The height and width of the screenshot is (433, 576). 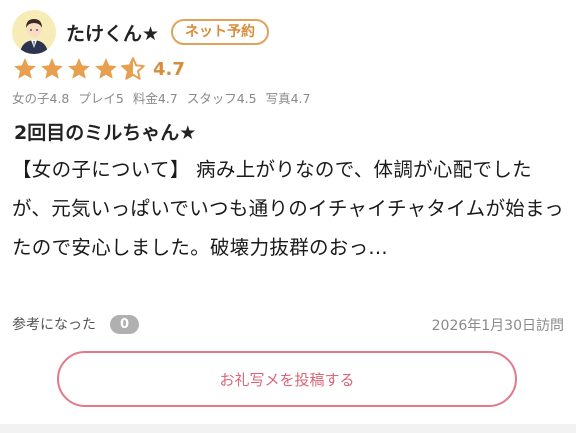 I want to click on section-divider, so click(x=288, y=428).